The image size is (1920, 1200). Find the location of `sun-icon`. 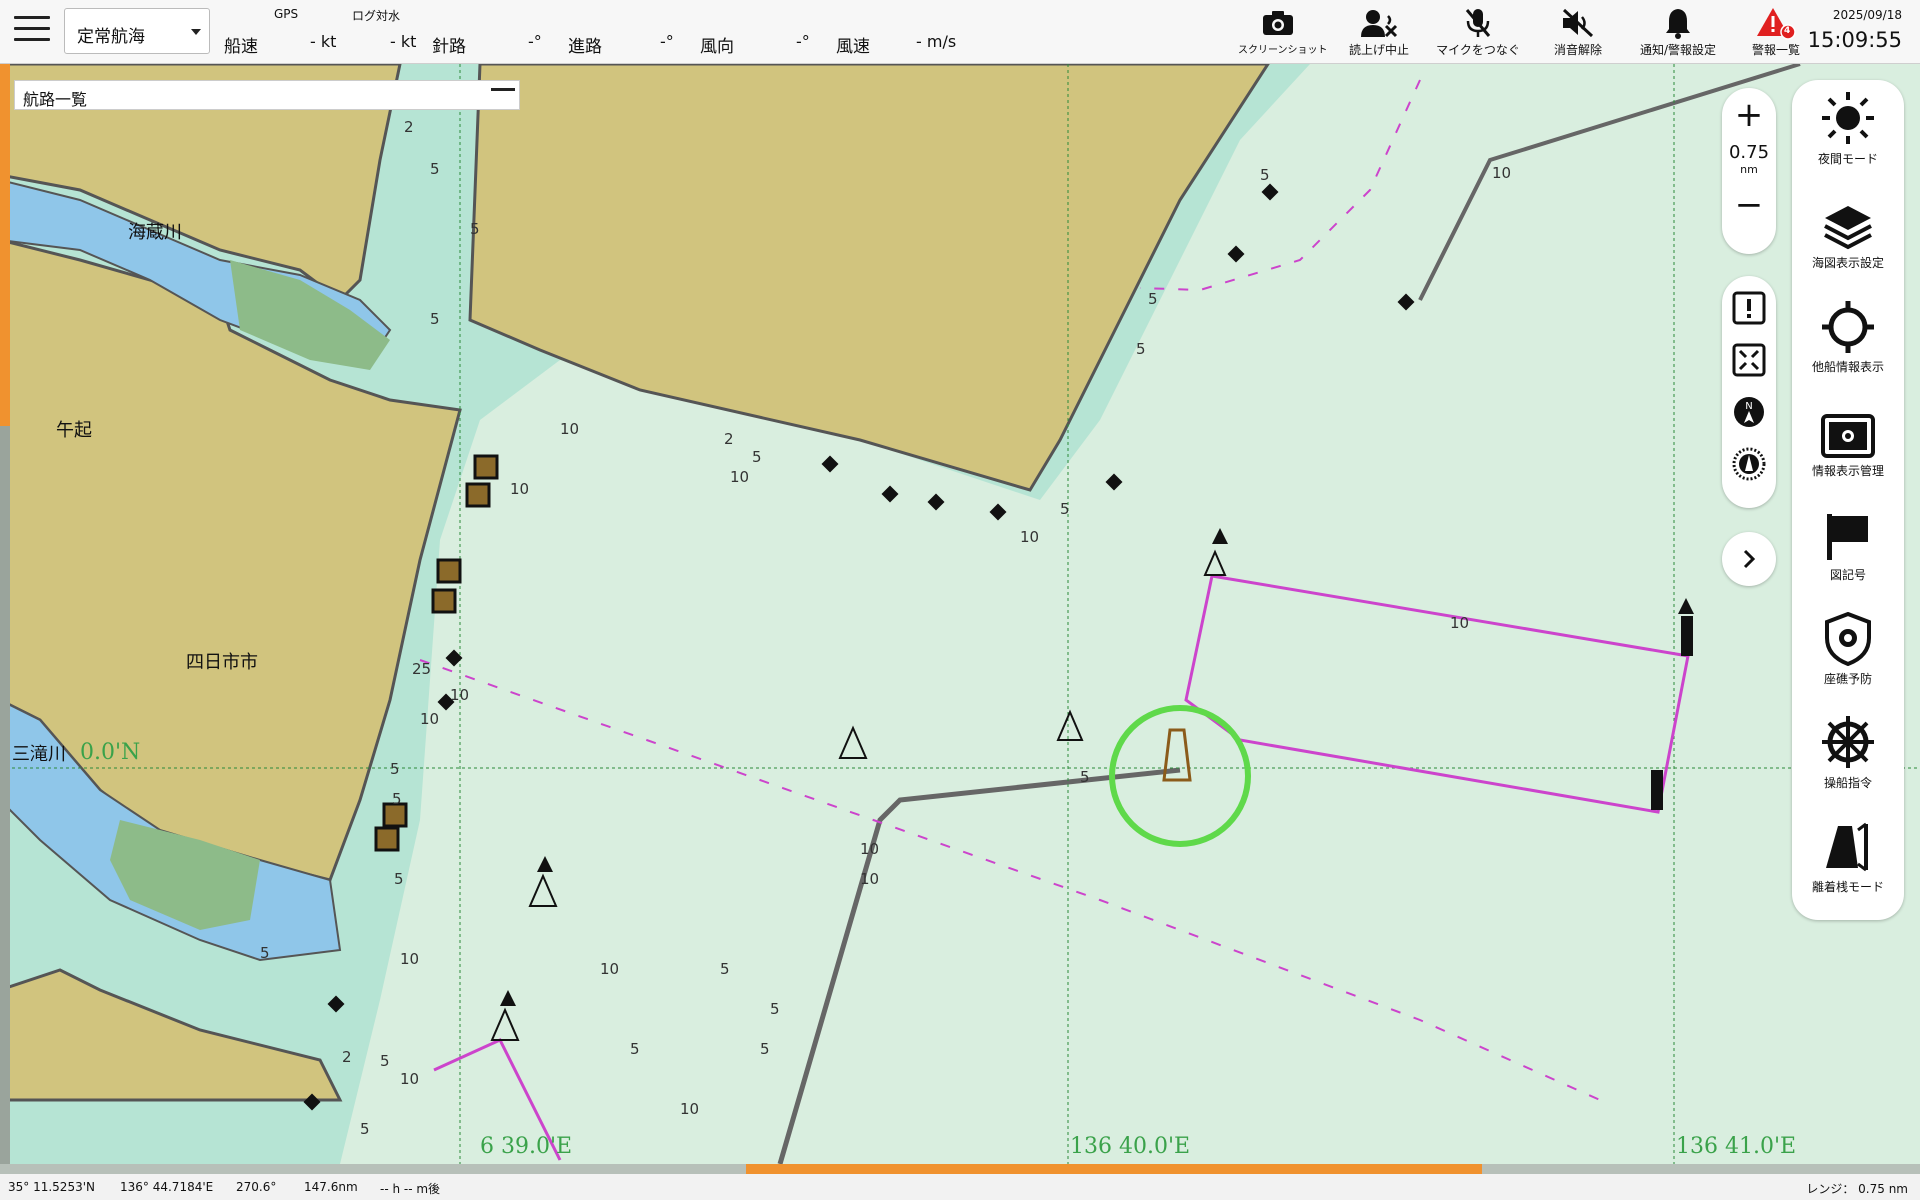

sun-icon is located at coordinates (1848, 113).